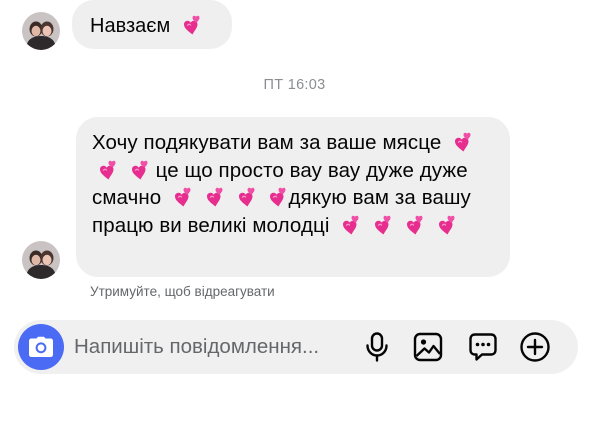 The height and width of the screenshot is (433, 589). I want to click on message-bubble: Навзаєм, so click(152, 24).